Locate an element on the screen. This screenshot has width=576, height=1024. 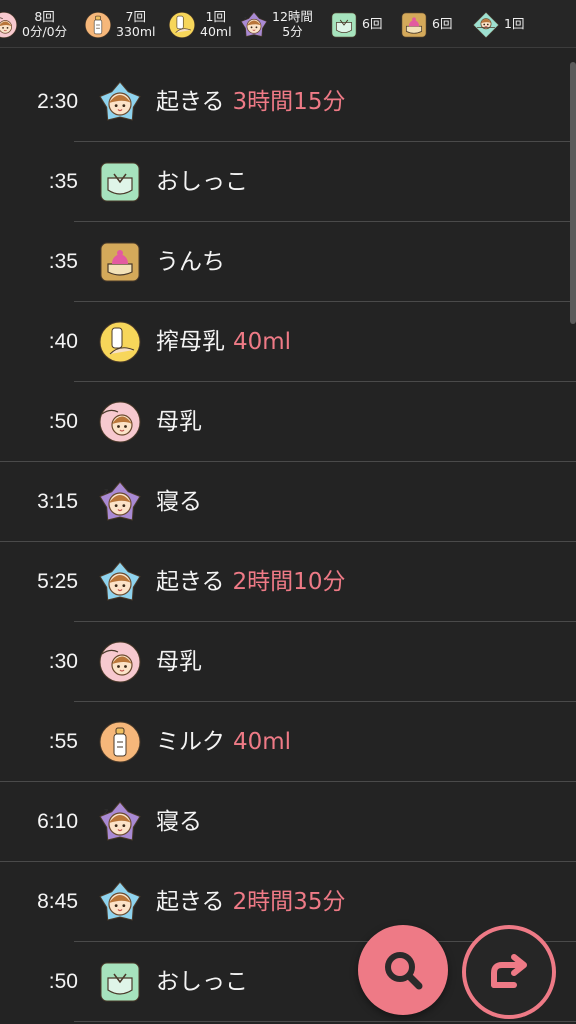
summary-count: 1回 is located at coordinates (514, 23).